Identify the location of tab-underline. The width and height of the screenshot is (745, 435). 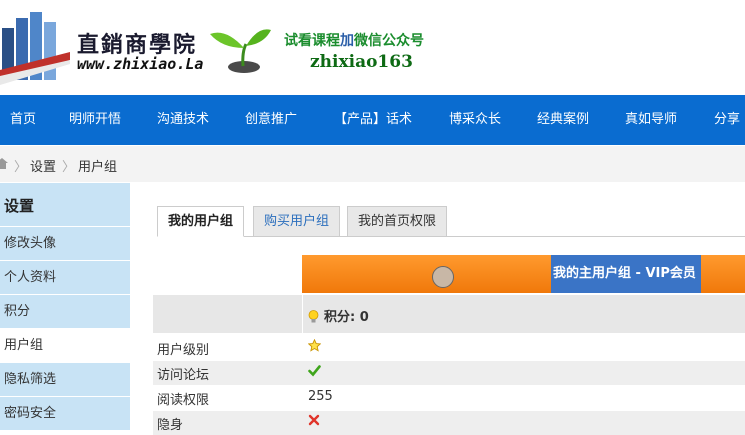
(451, 236).